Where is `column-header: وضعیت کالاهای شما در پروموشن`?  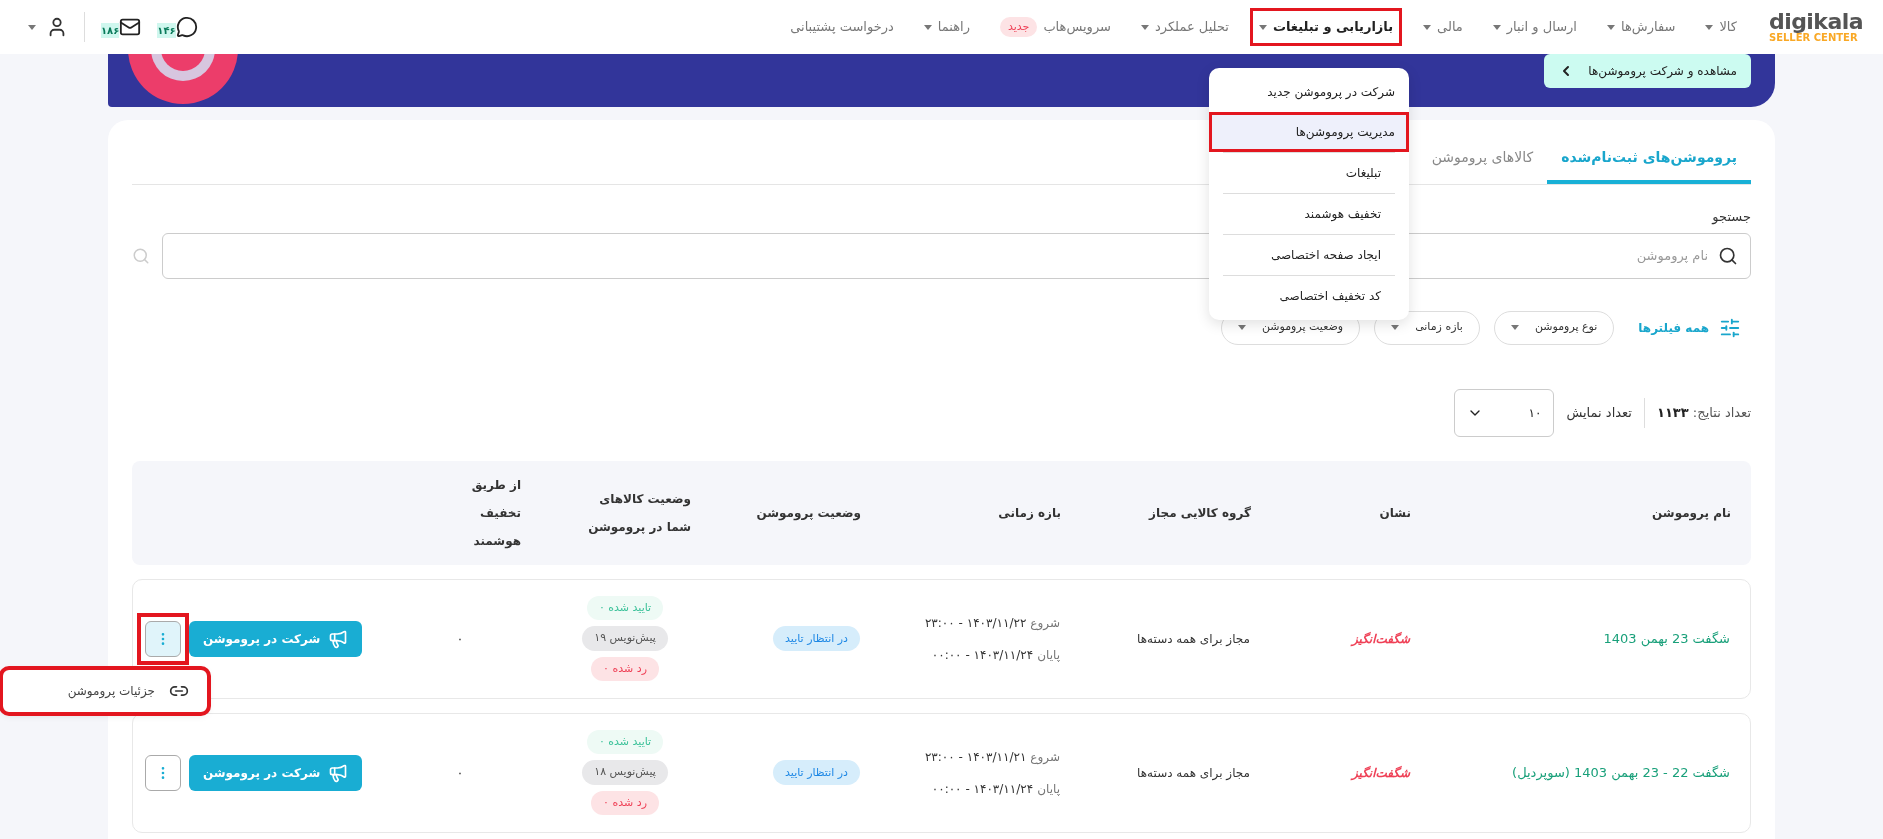 column-header: وضعیت کالاهای شما در پروموشن is located at coordinates (639, 513).